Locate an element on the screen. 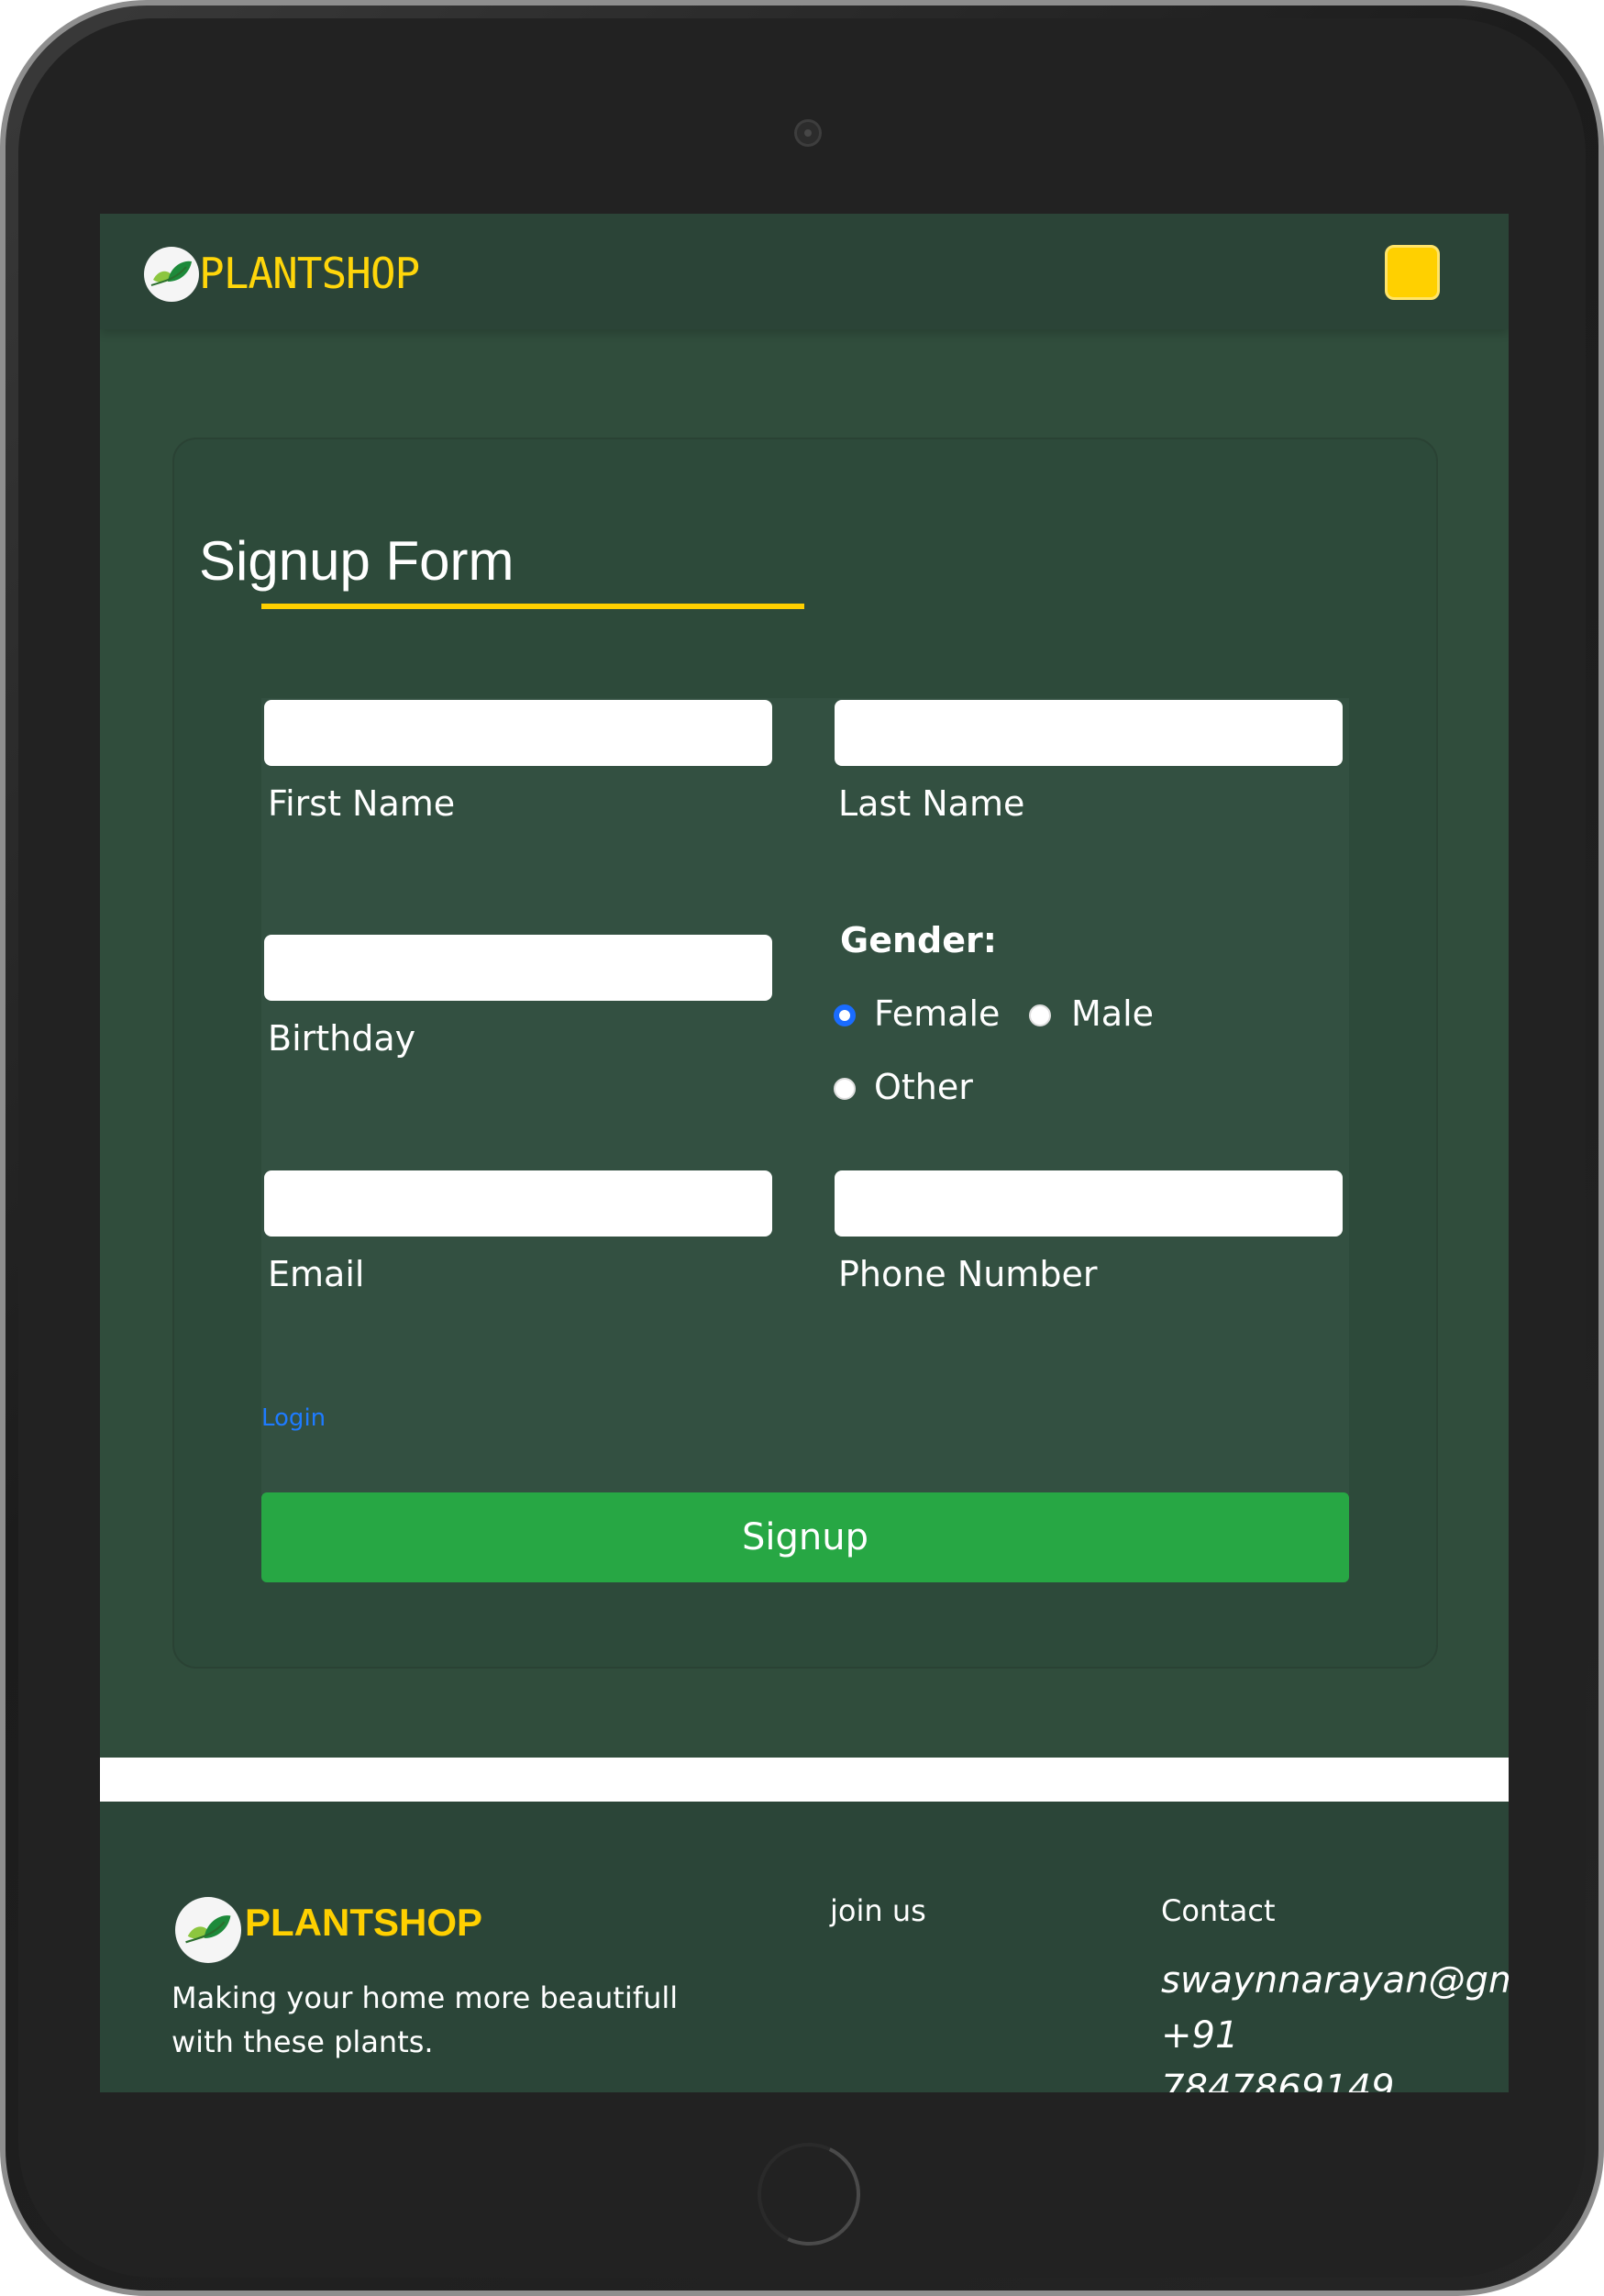 The image size is (1604, 2296). gender-other-radio is located at coordinates (845, 1089).